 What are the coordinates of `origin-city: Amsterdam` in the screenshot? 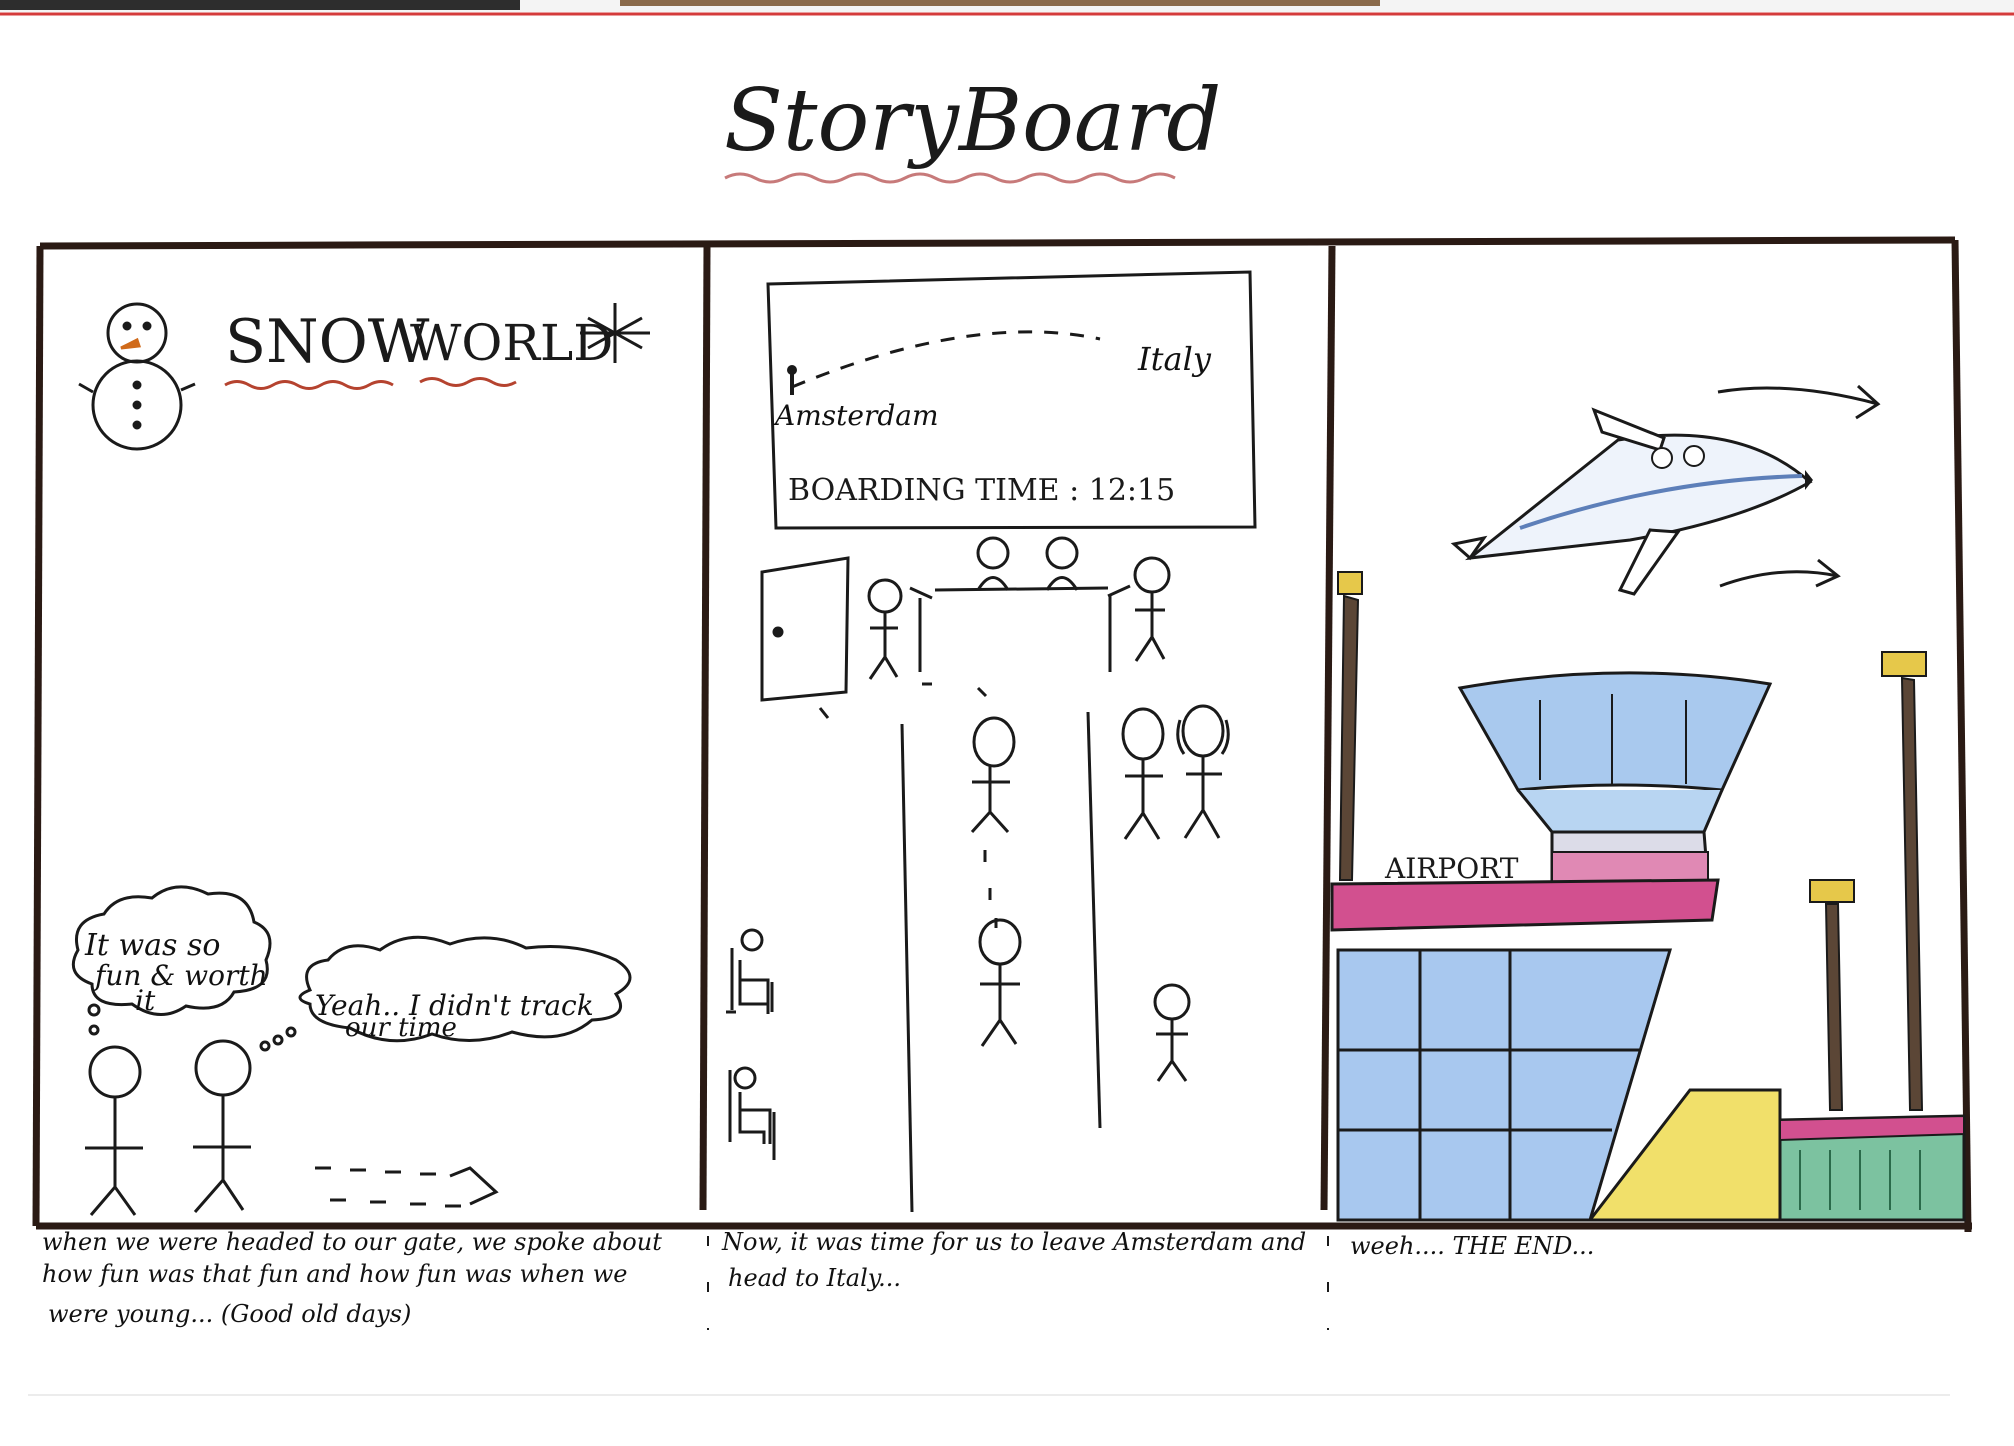 It's located at (855, 415).